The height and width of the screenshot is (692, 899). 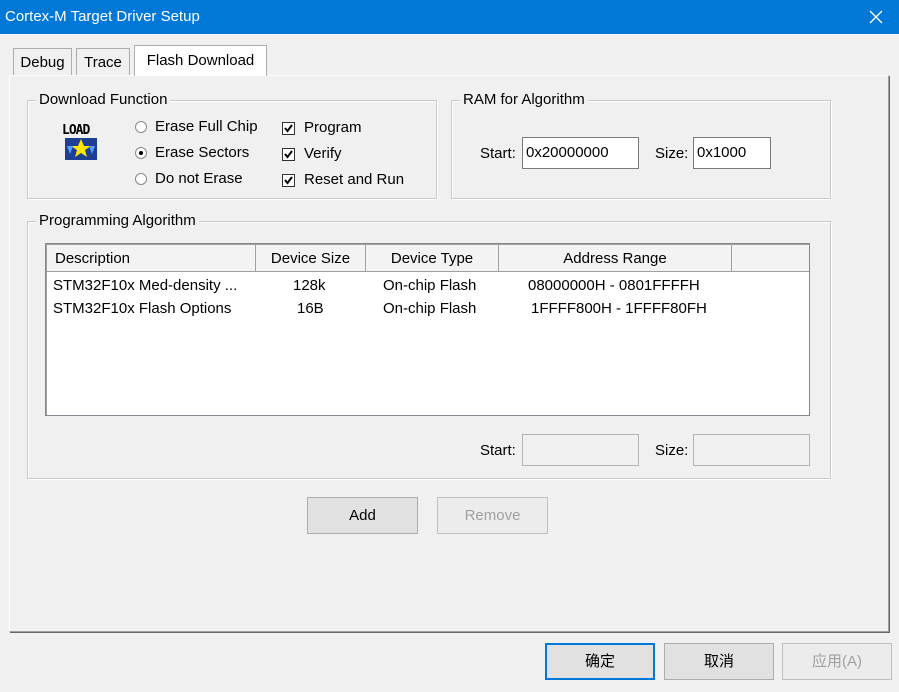 What do you see at coordinates (142, 308) in the screenshot?
I see `cell-description: STM32F10x Flash Options` at bounding box center [142, 308].